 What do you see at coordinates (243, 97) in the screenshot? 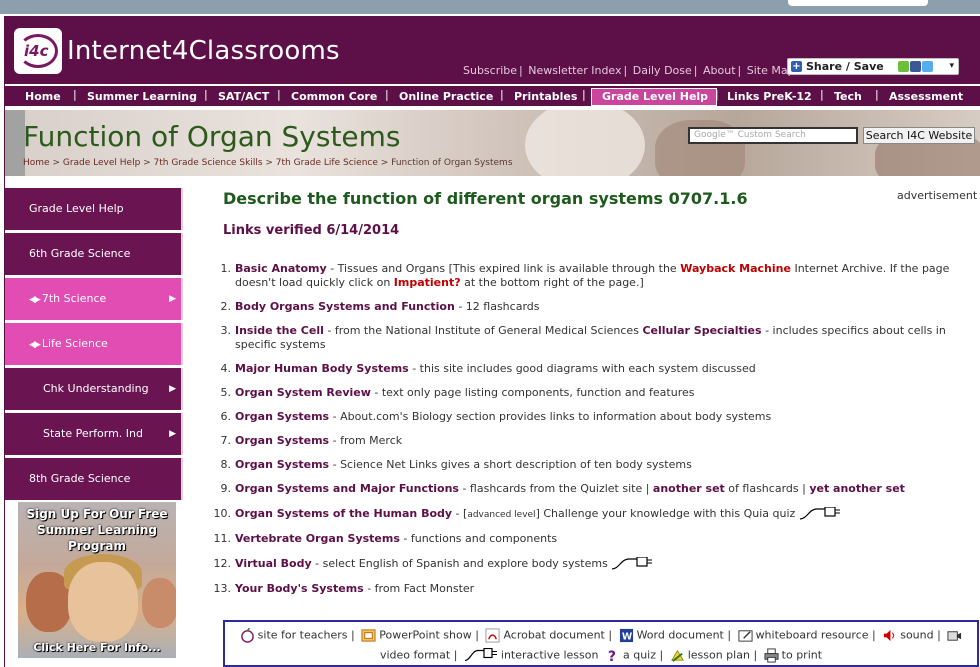
I see `nav-sat-act: SAT/ACT` at bounding box center [243, 97].